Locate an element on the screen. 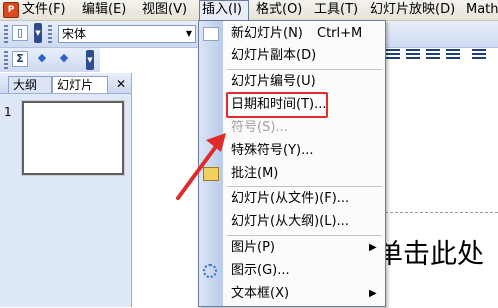  placeholder-text: 单击此处 is located at coordinates (430, 251).